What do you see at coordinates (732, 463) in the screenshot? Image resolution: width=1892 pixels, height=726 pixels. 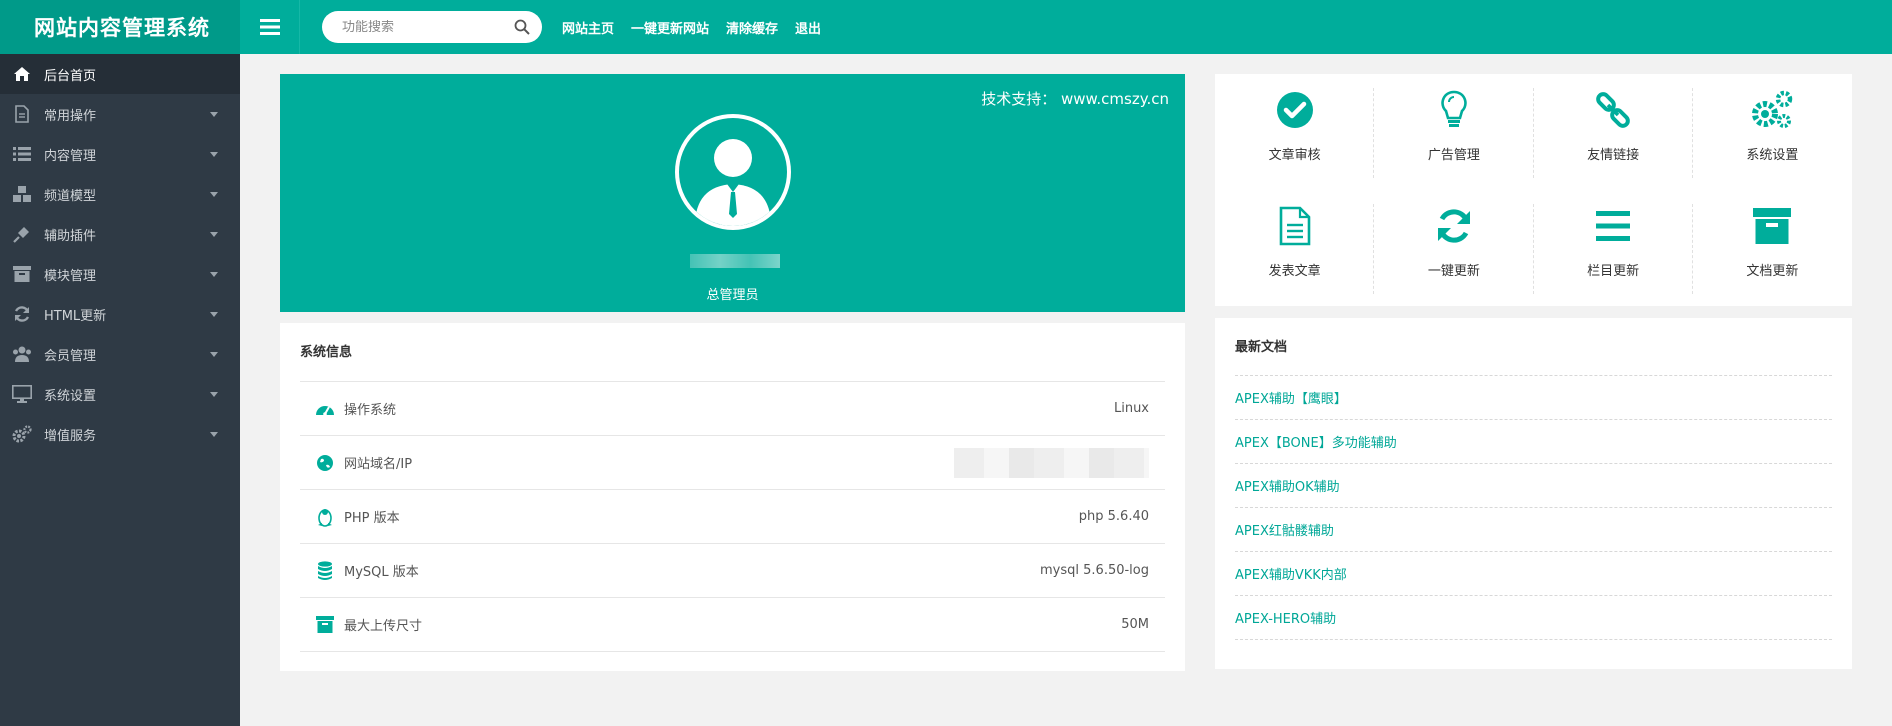 I see `info-row-domain: 网站域名/IP` at bounding box center [732, 463].